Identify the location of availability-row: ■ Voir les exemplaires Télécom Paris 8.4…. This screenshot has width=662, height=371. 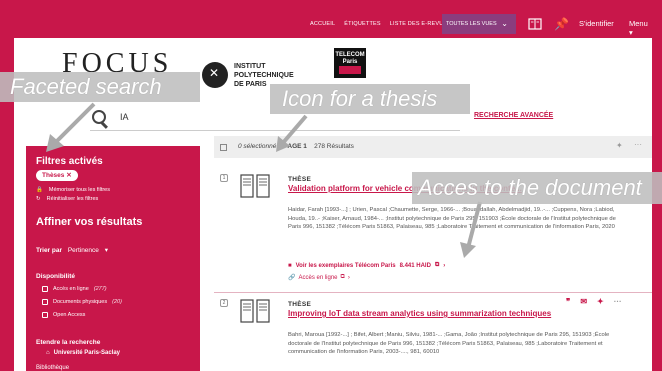
(366, 265).